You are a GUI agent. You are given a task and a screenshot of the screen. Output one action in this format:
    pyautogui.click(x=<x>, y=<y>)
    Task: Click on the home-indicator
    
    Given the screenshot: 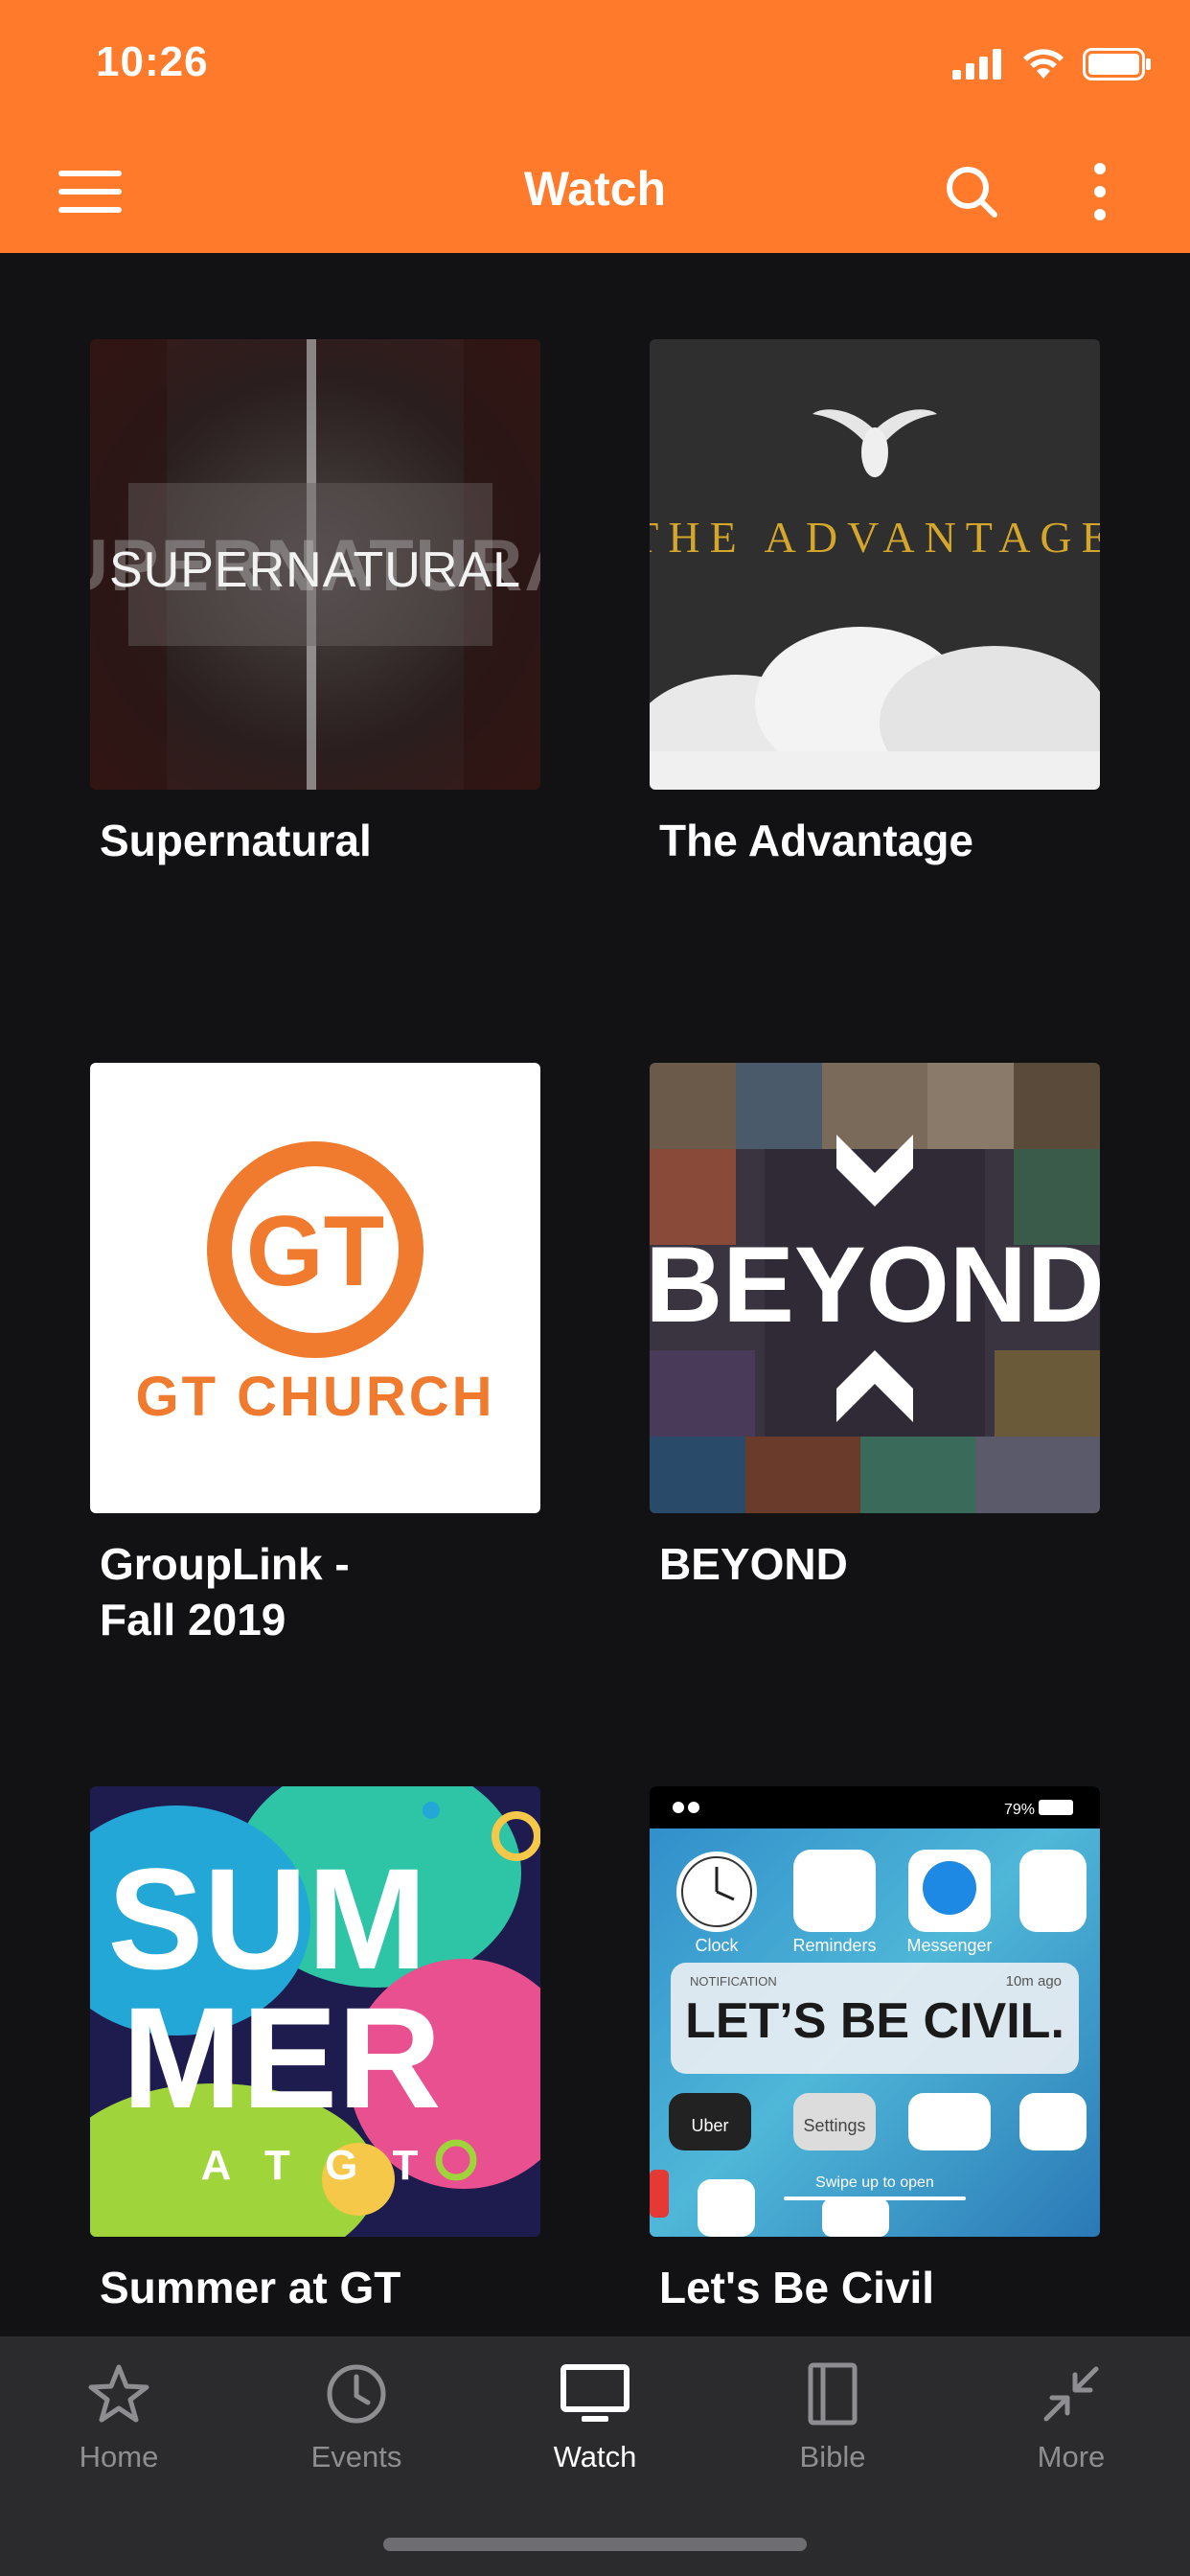 What is the action you would take?
    pyautogui.click(x=595, y=2544)
    